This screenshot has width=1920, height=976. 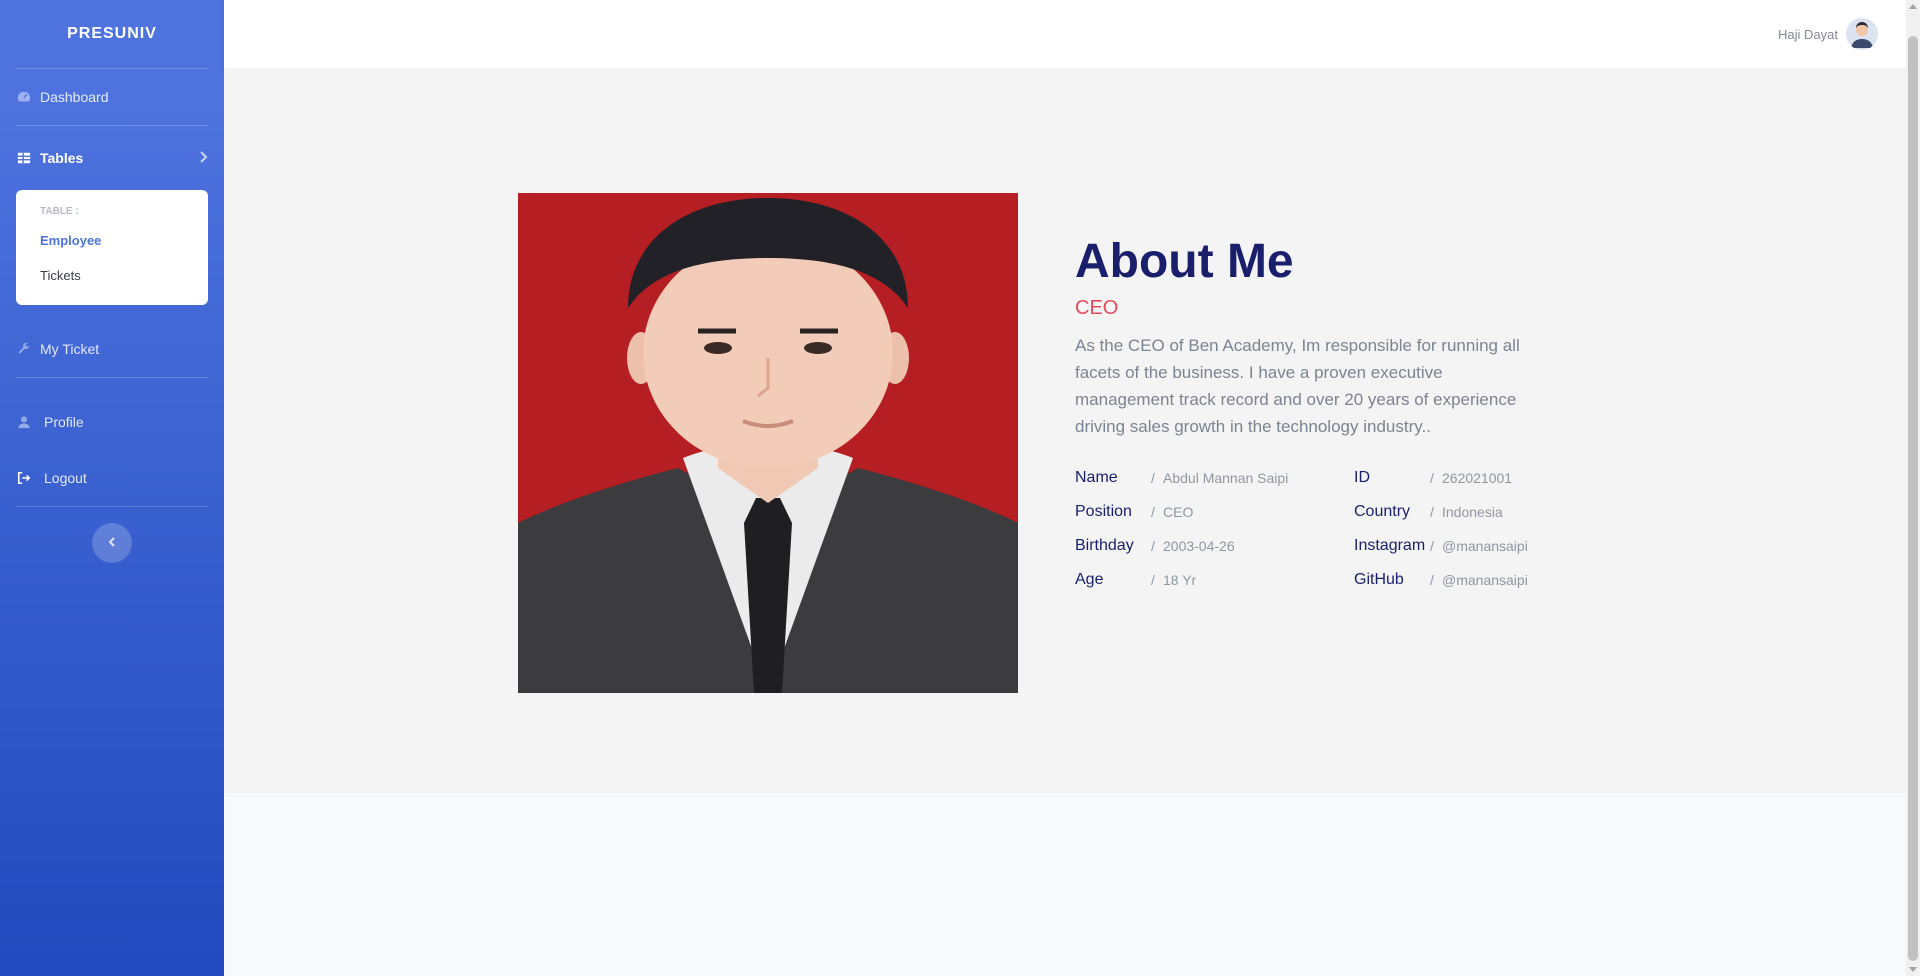 What do you see at coordinates (24, 349) in the screenshot?
I see `wrench-icon` at bounding box center [24, 349].